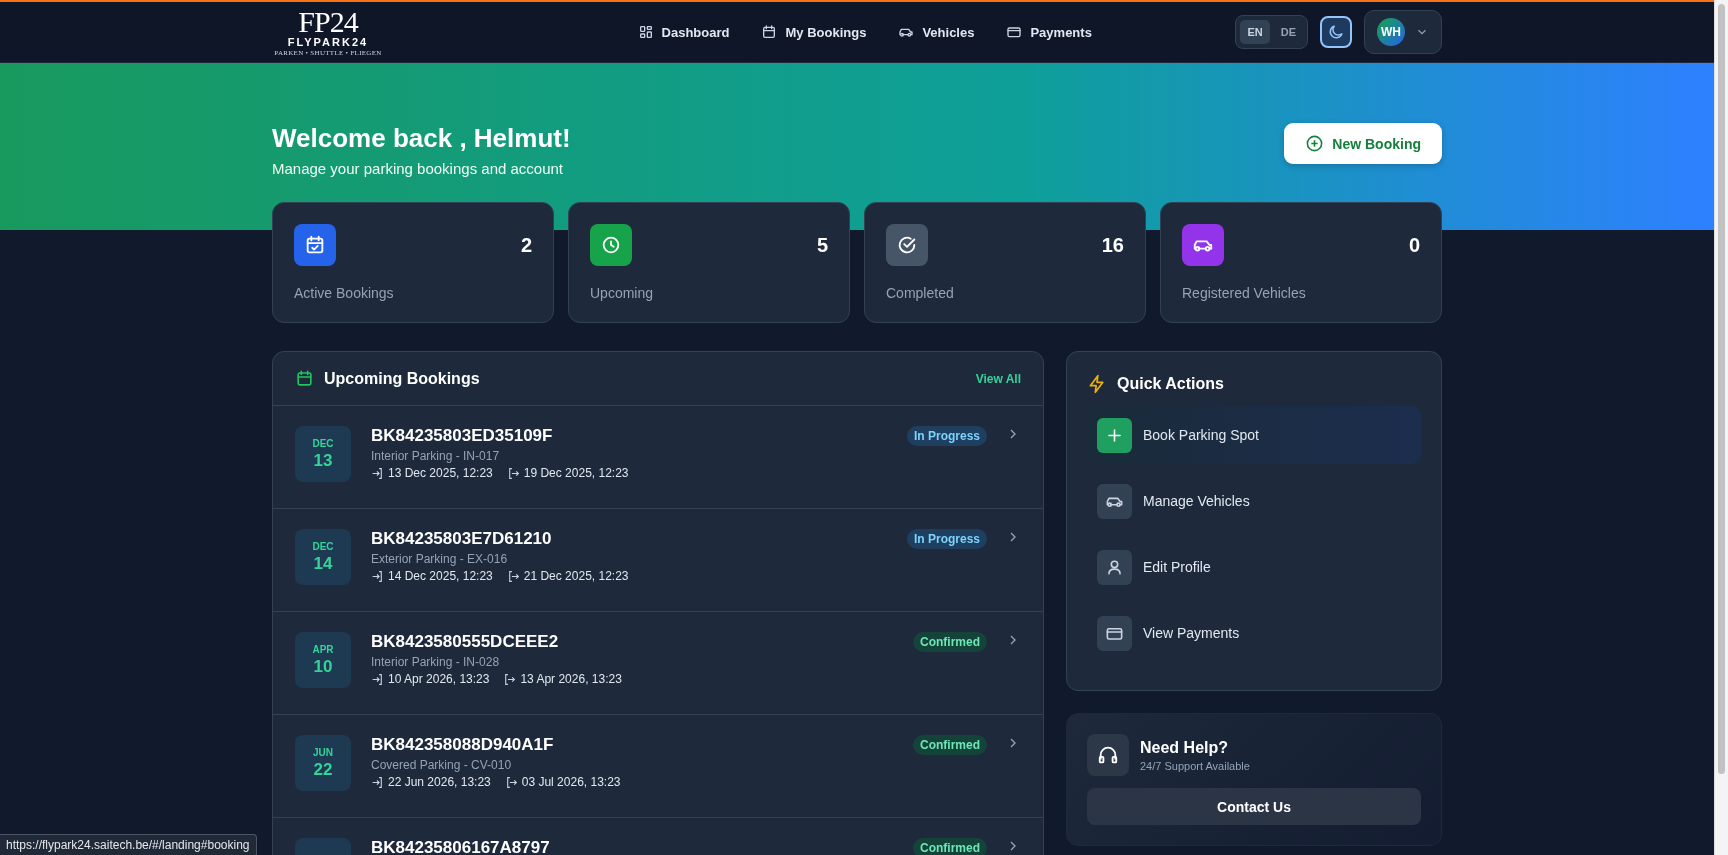  Describe the element at coordinates (571, 679) in the screenshot. I see `check-out-time: 13 Apr 2026, 13:23` at that location.